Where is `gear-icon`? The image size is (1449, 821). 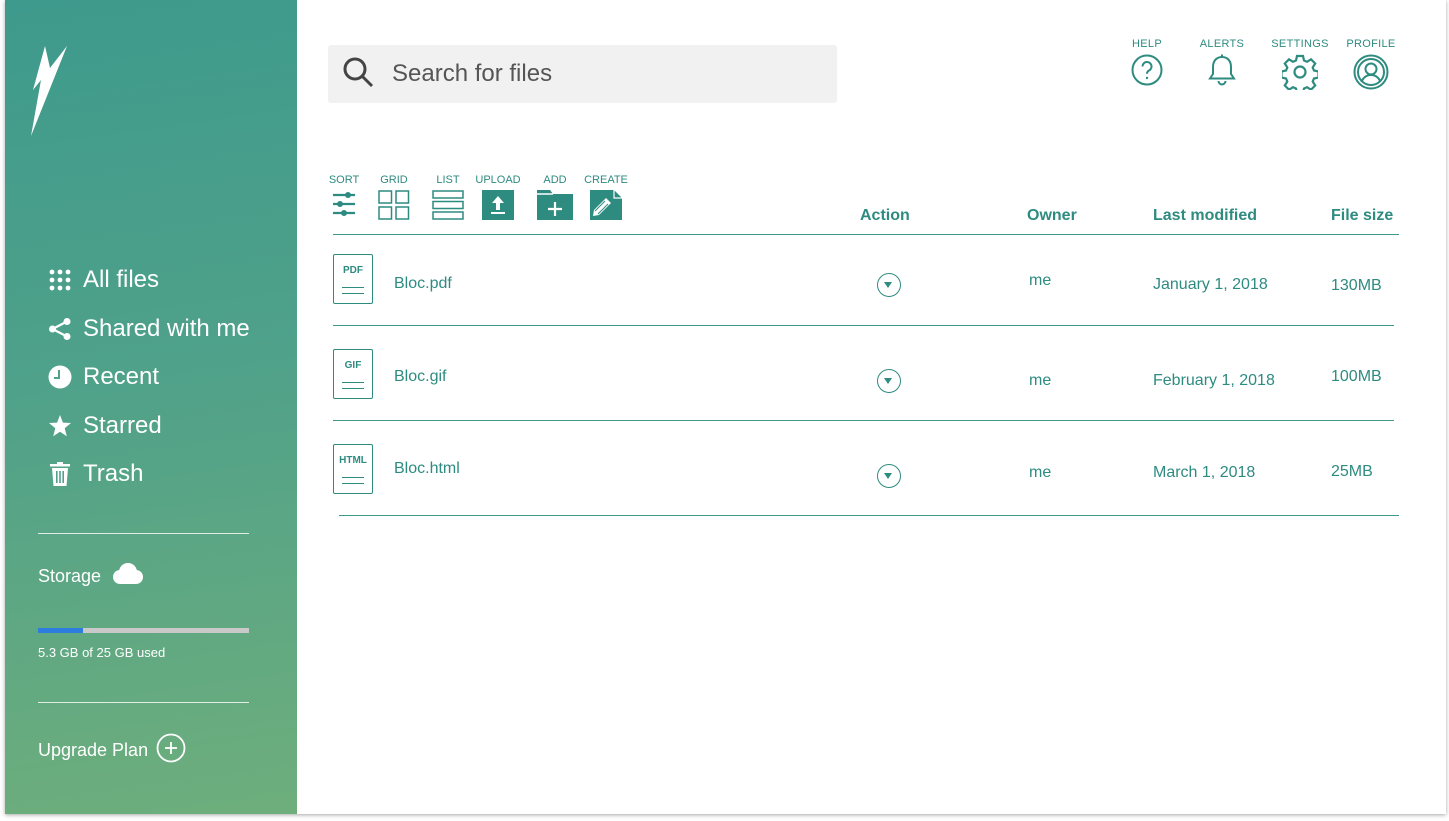
gear-icon is located at coordinates (1300, 74).